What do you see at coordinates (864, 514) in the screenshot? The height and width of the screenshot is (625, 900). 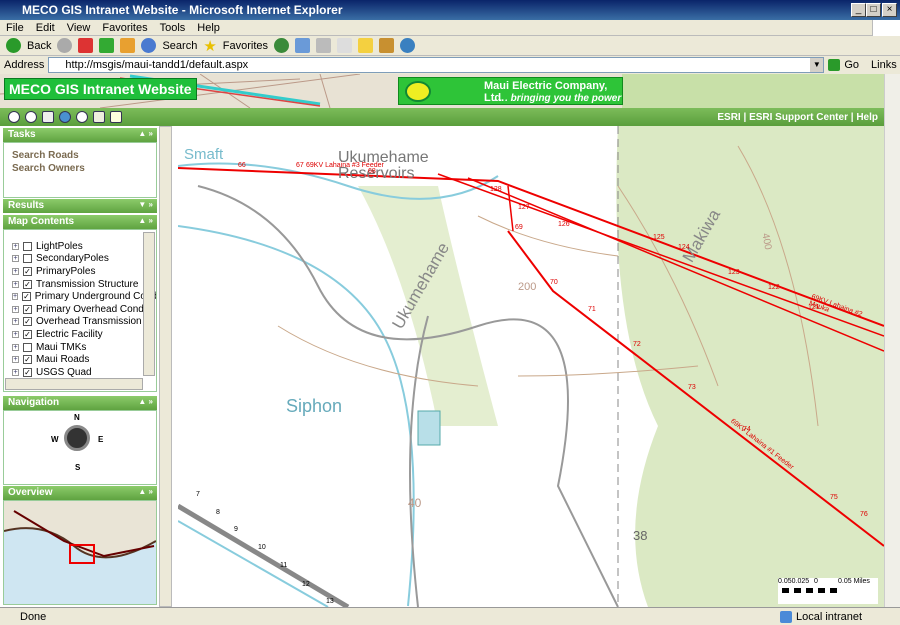 I see `pole-label: 76` at bounding box center [864, 514].